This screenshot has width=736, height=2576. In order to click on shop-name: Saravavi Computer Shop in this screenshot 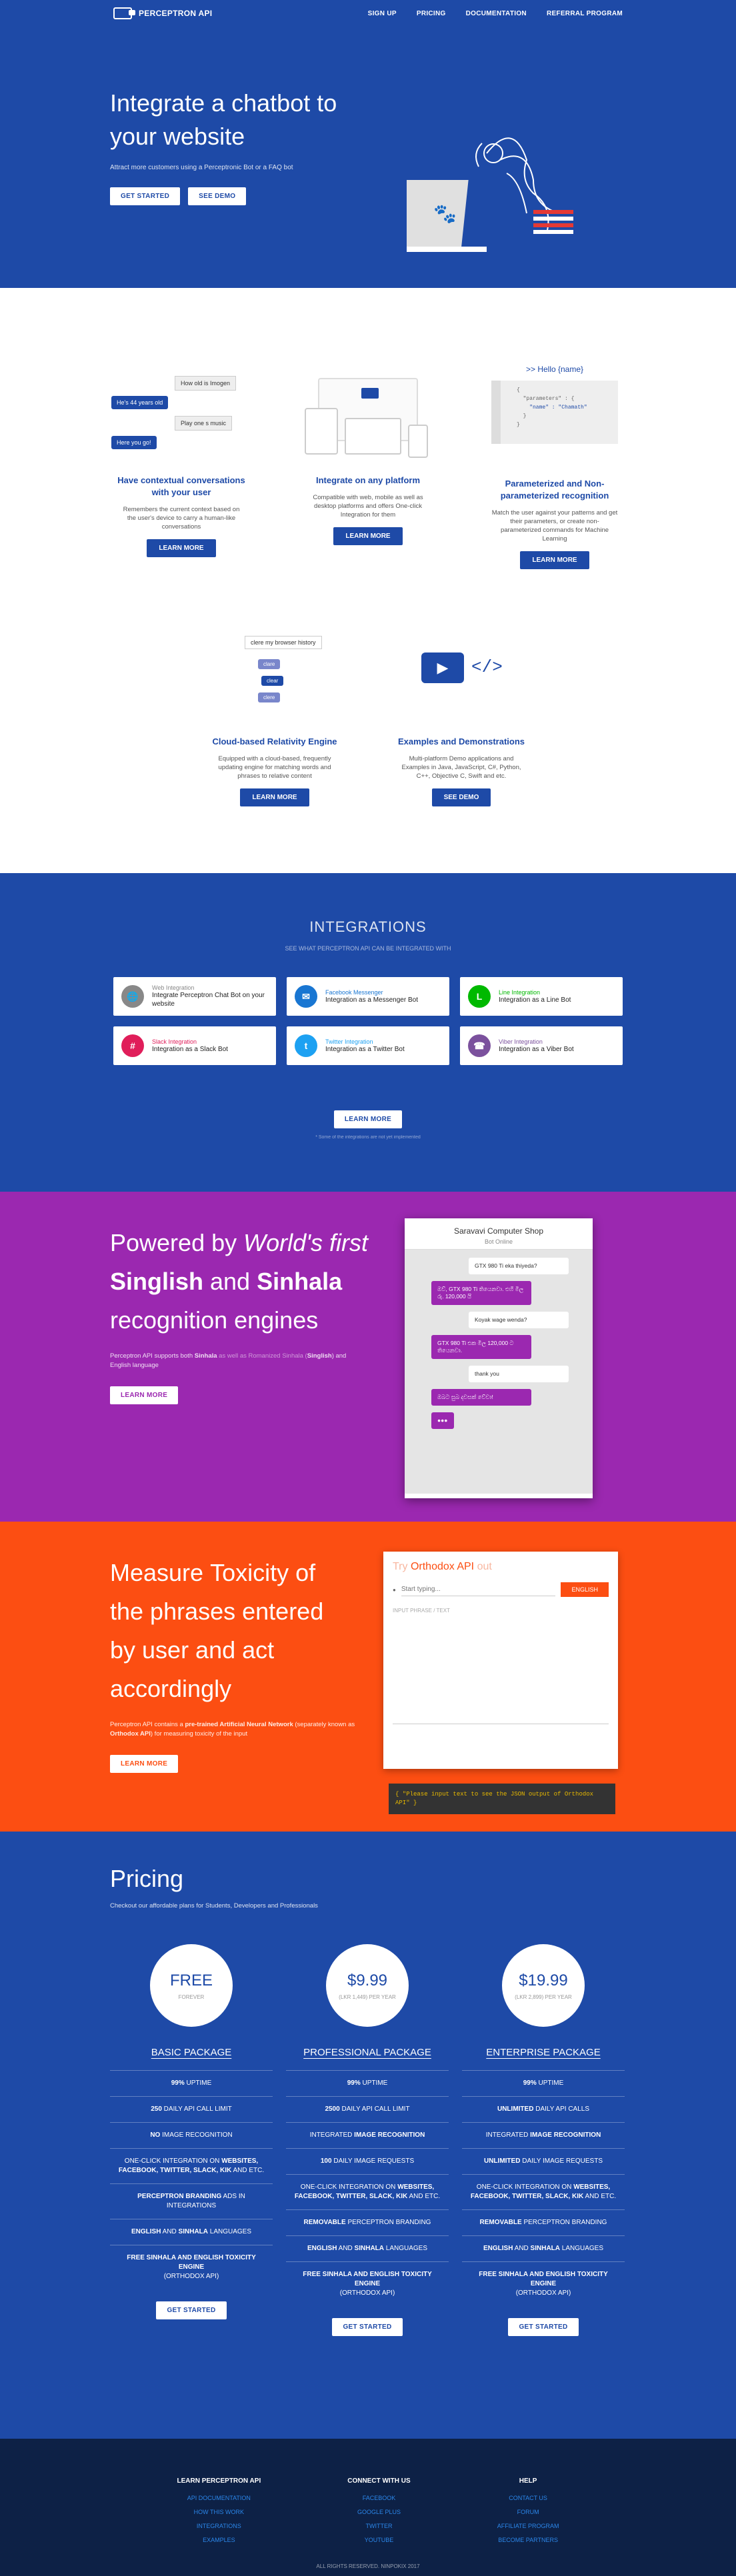, I will do `click(498, 1231)`.